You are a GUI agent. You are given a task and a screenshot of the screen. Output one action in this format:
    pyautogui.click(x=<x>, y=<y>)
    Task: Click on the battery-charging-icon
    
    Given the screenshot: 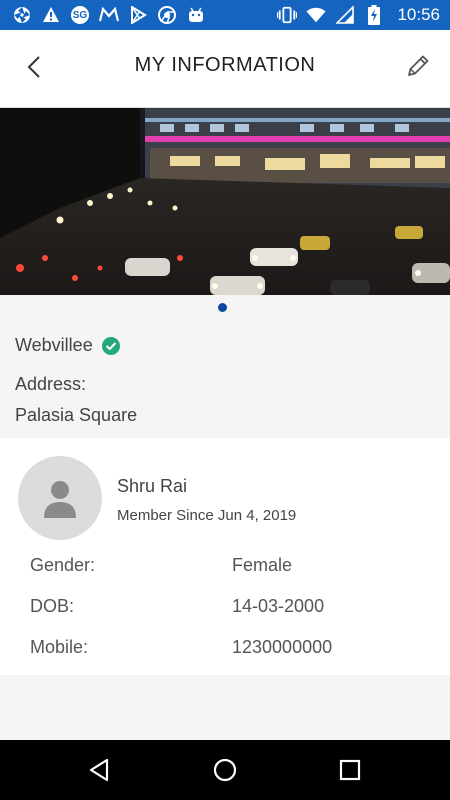 What is the action you would take?
    pyautogui.click(x=374, y=15)
    